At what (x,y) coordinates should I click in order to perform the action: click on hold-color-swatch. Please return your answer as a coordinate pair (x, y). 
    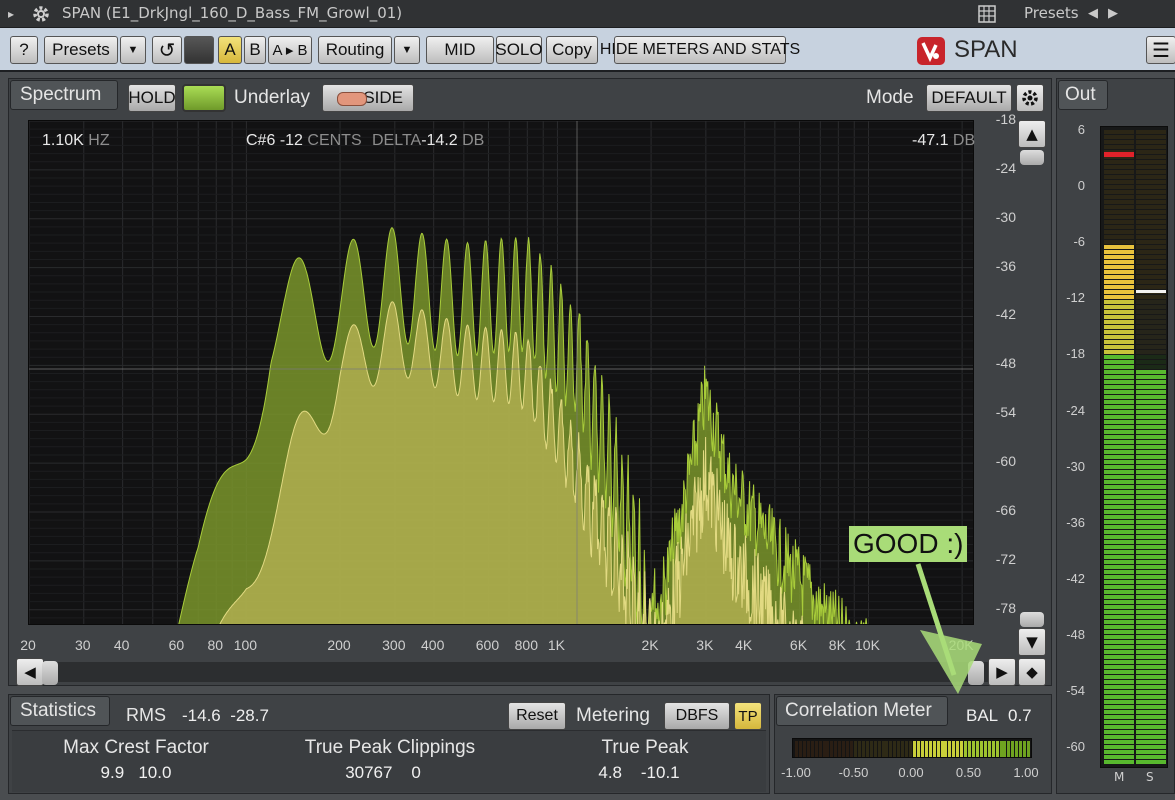
    Looking at the image, I should click on (204, 98).